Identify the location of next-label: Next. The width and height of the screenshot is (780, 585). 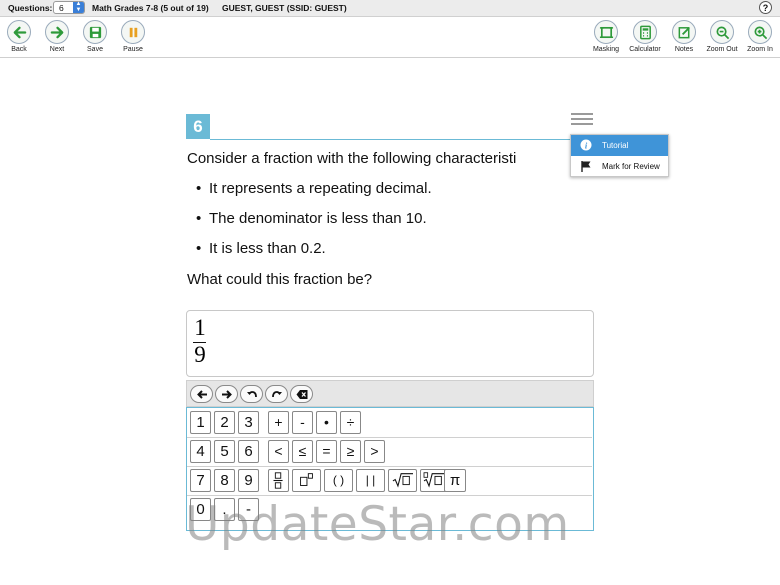
(57, 49).